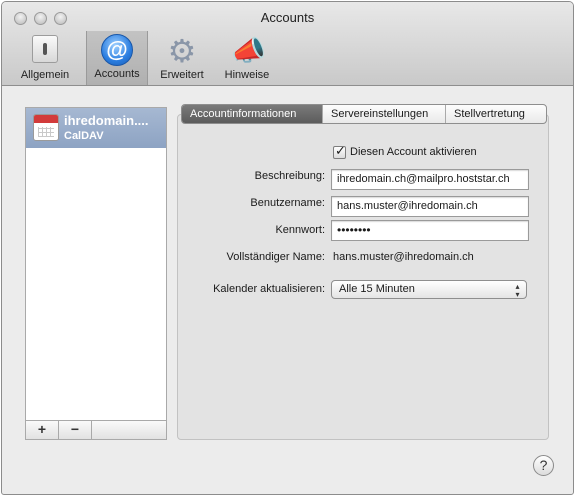  I want to click on password-label: Kennwort:, so click(300, 230).